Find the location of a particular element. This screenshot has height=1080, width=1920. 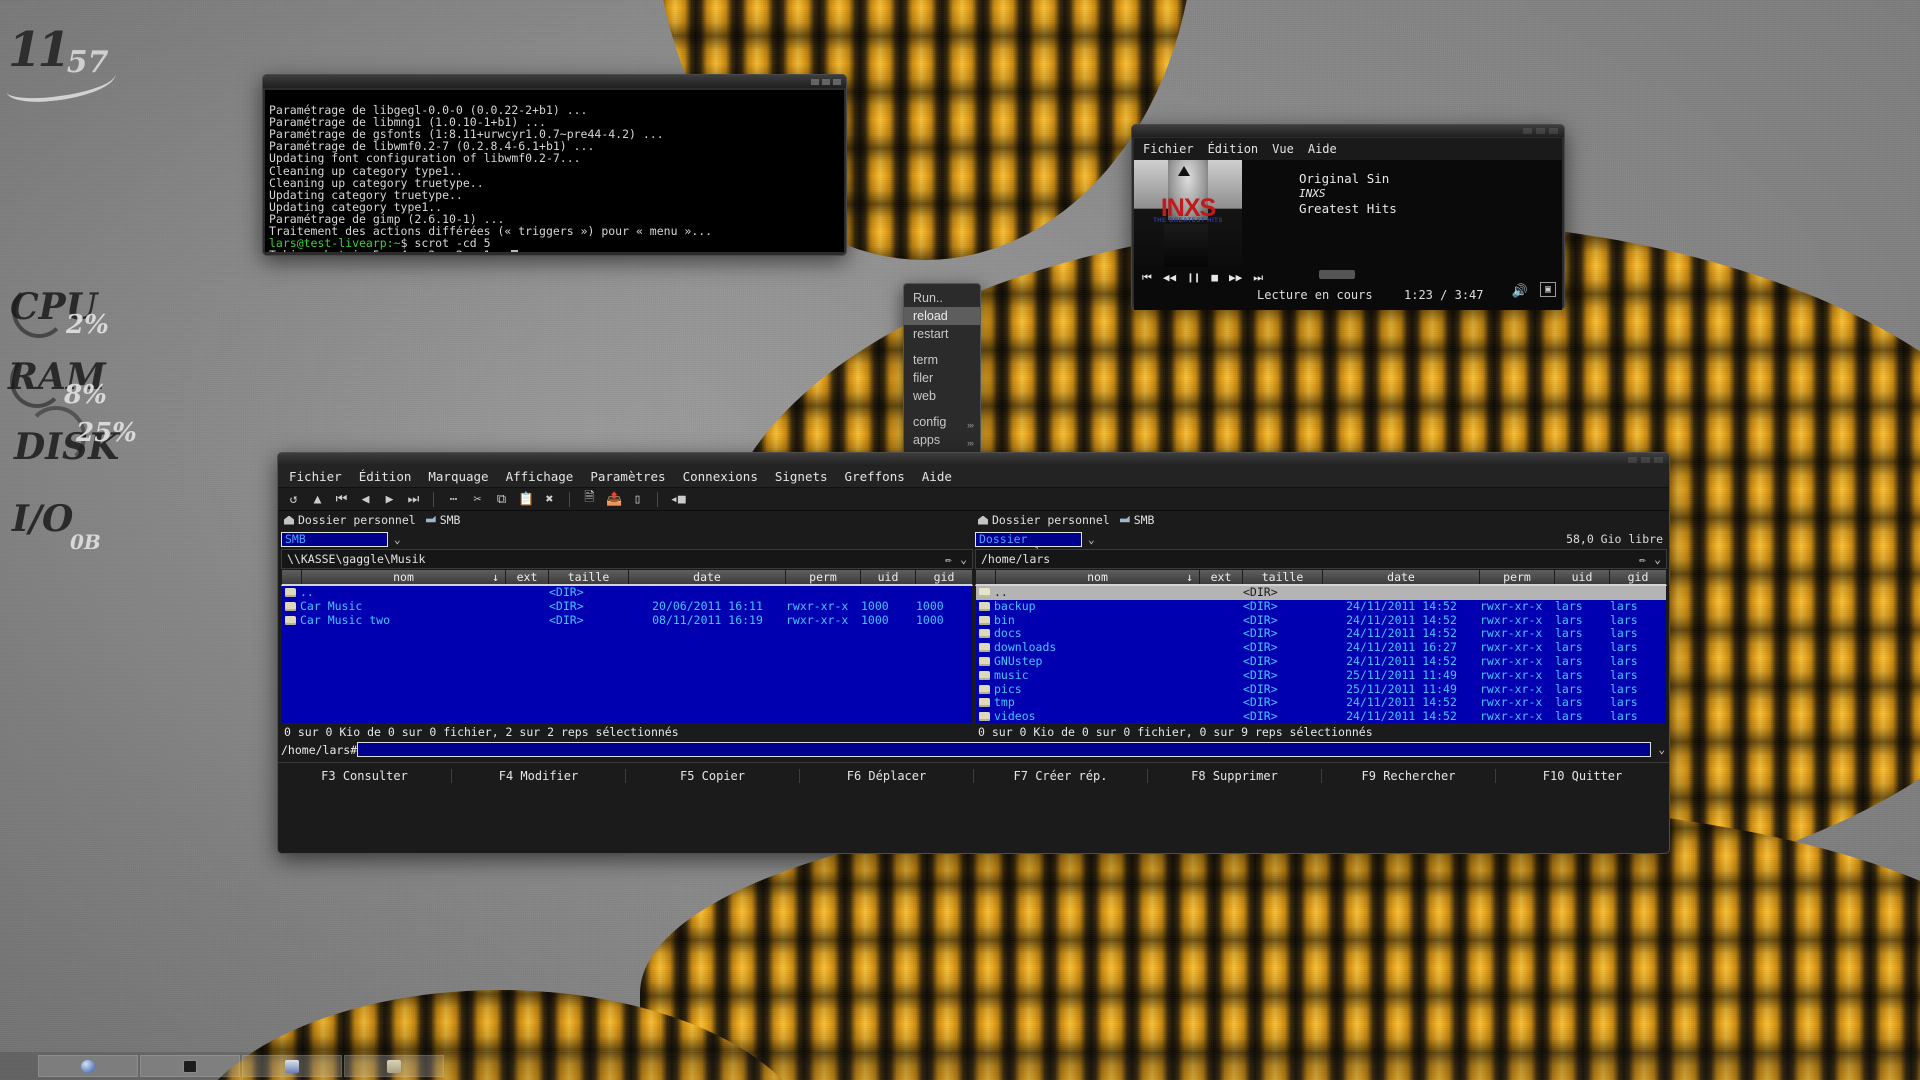

copy-icon: ⧉ is located at coordinates (501, 499).